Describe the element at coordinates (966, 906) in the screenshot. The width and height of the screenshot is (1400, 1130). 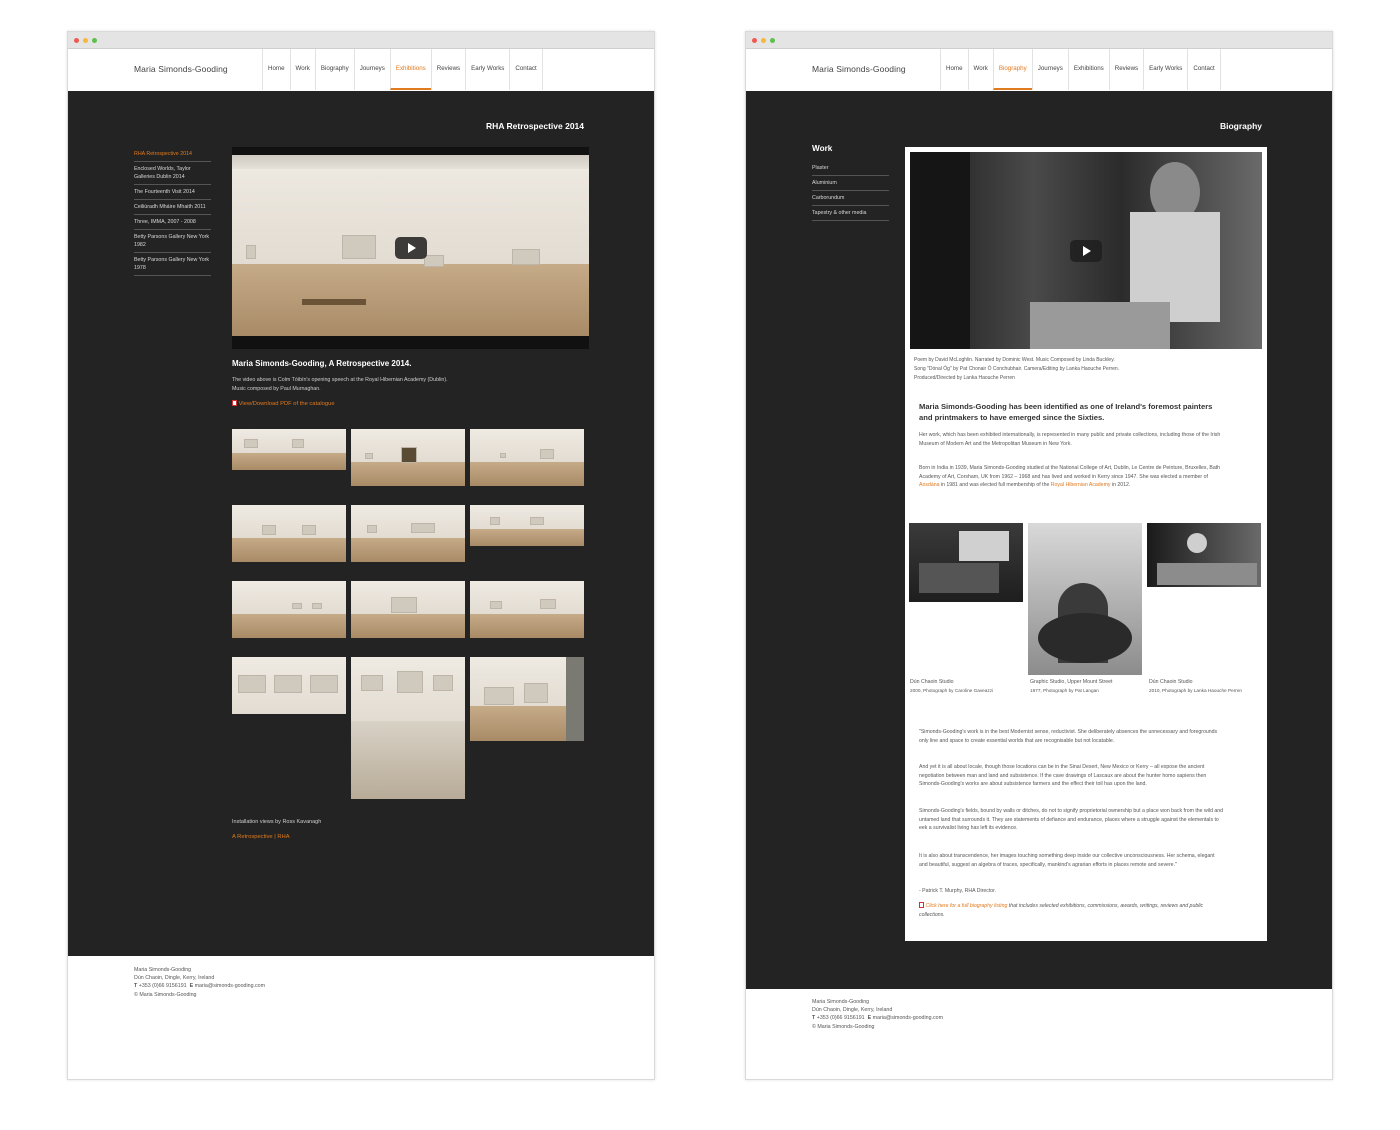
I see `full-biography-link: Click here for a full biography listing` at that location.